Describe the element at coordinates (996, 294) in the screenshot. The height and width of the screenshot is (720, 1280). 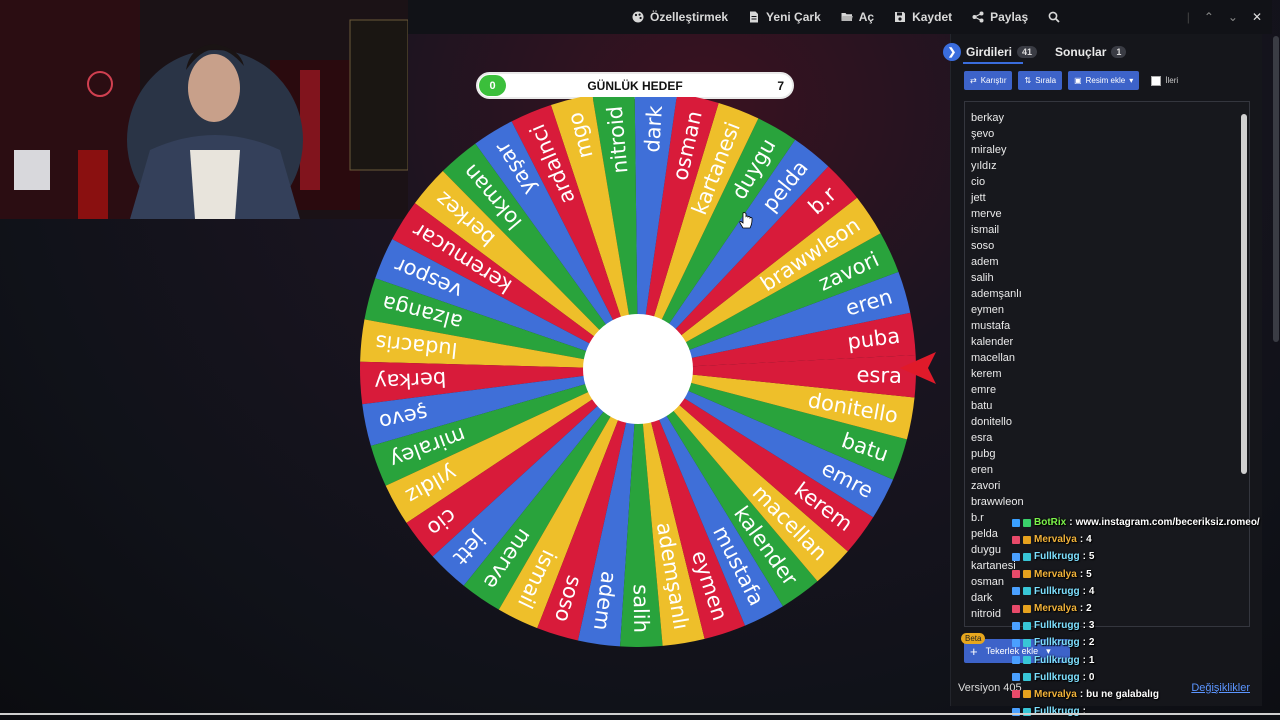
I see `entry-item: ademşanlı` at that location.